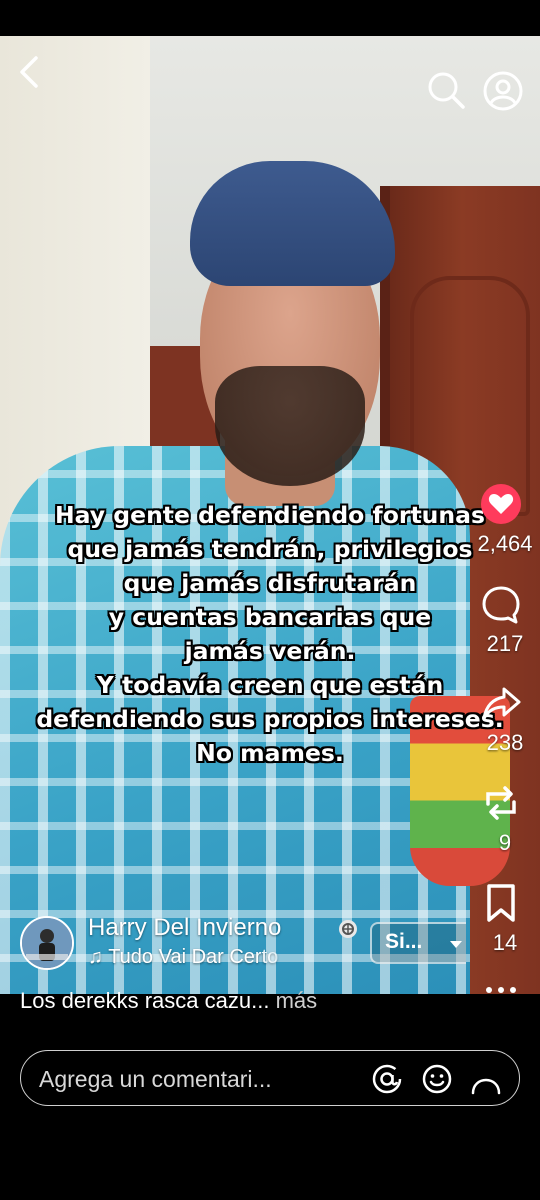  I want to click on overlay-line: que jamás disfrutarán, so click(270, 583).